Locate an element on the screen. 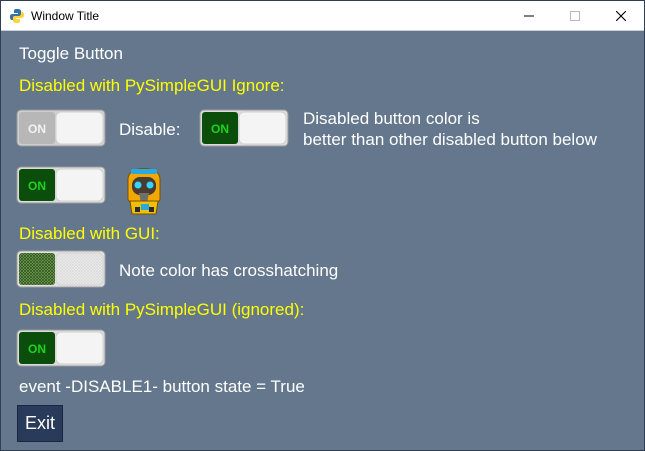  note-line-1: Disabled button color is is located at coordinates (391, 118).